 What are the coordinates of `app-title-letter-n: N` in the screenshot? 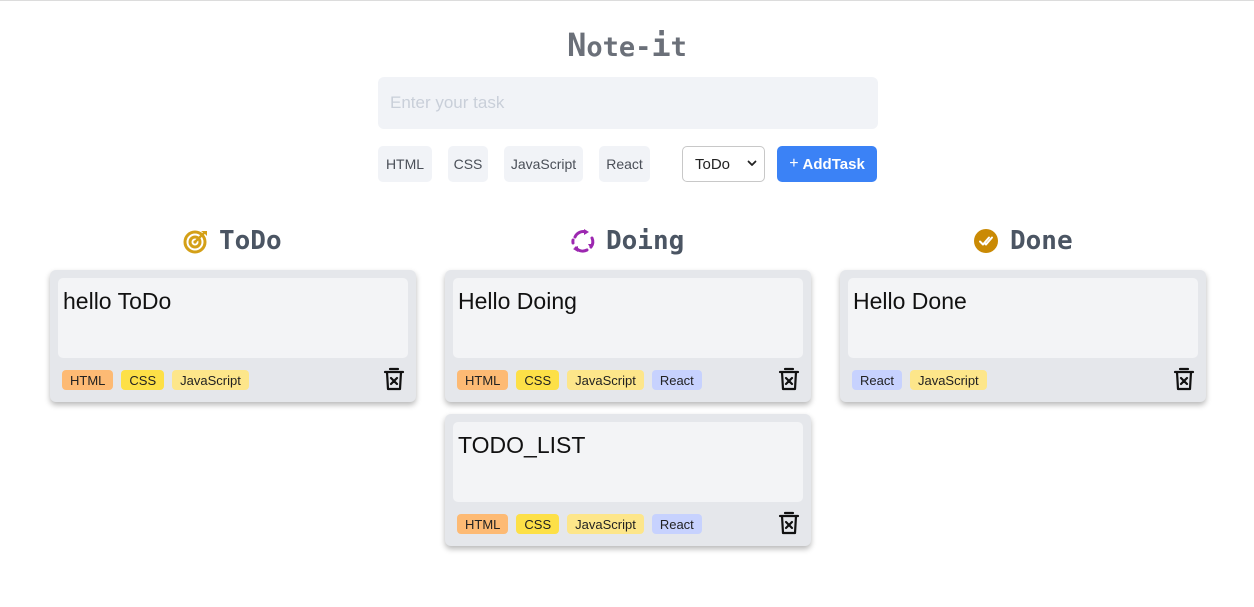 It's located at (577, 45).